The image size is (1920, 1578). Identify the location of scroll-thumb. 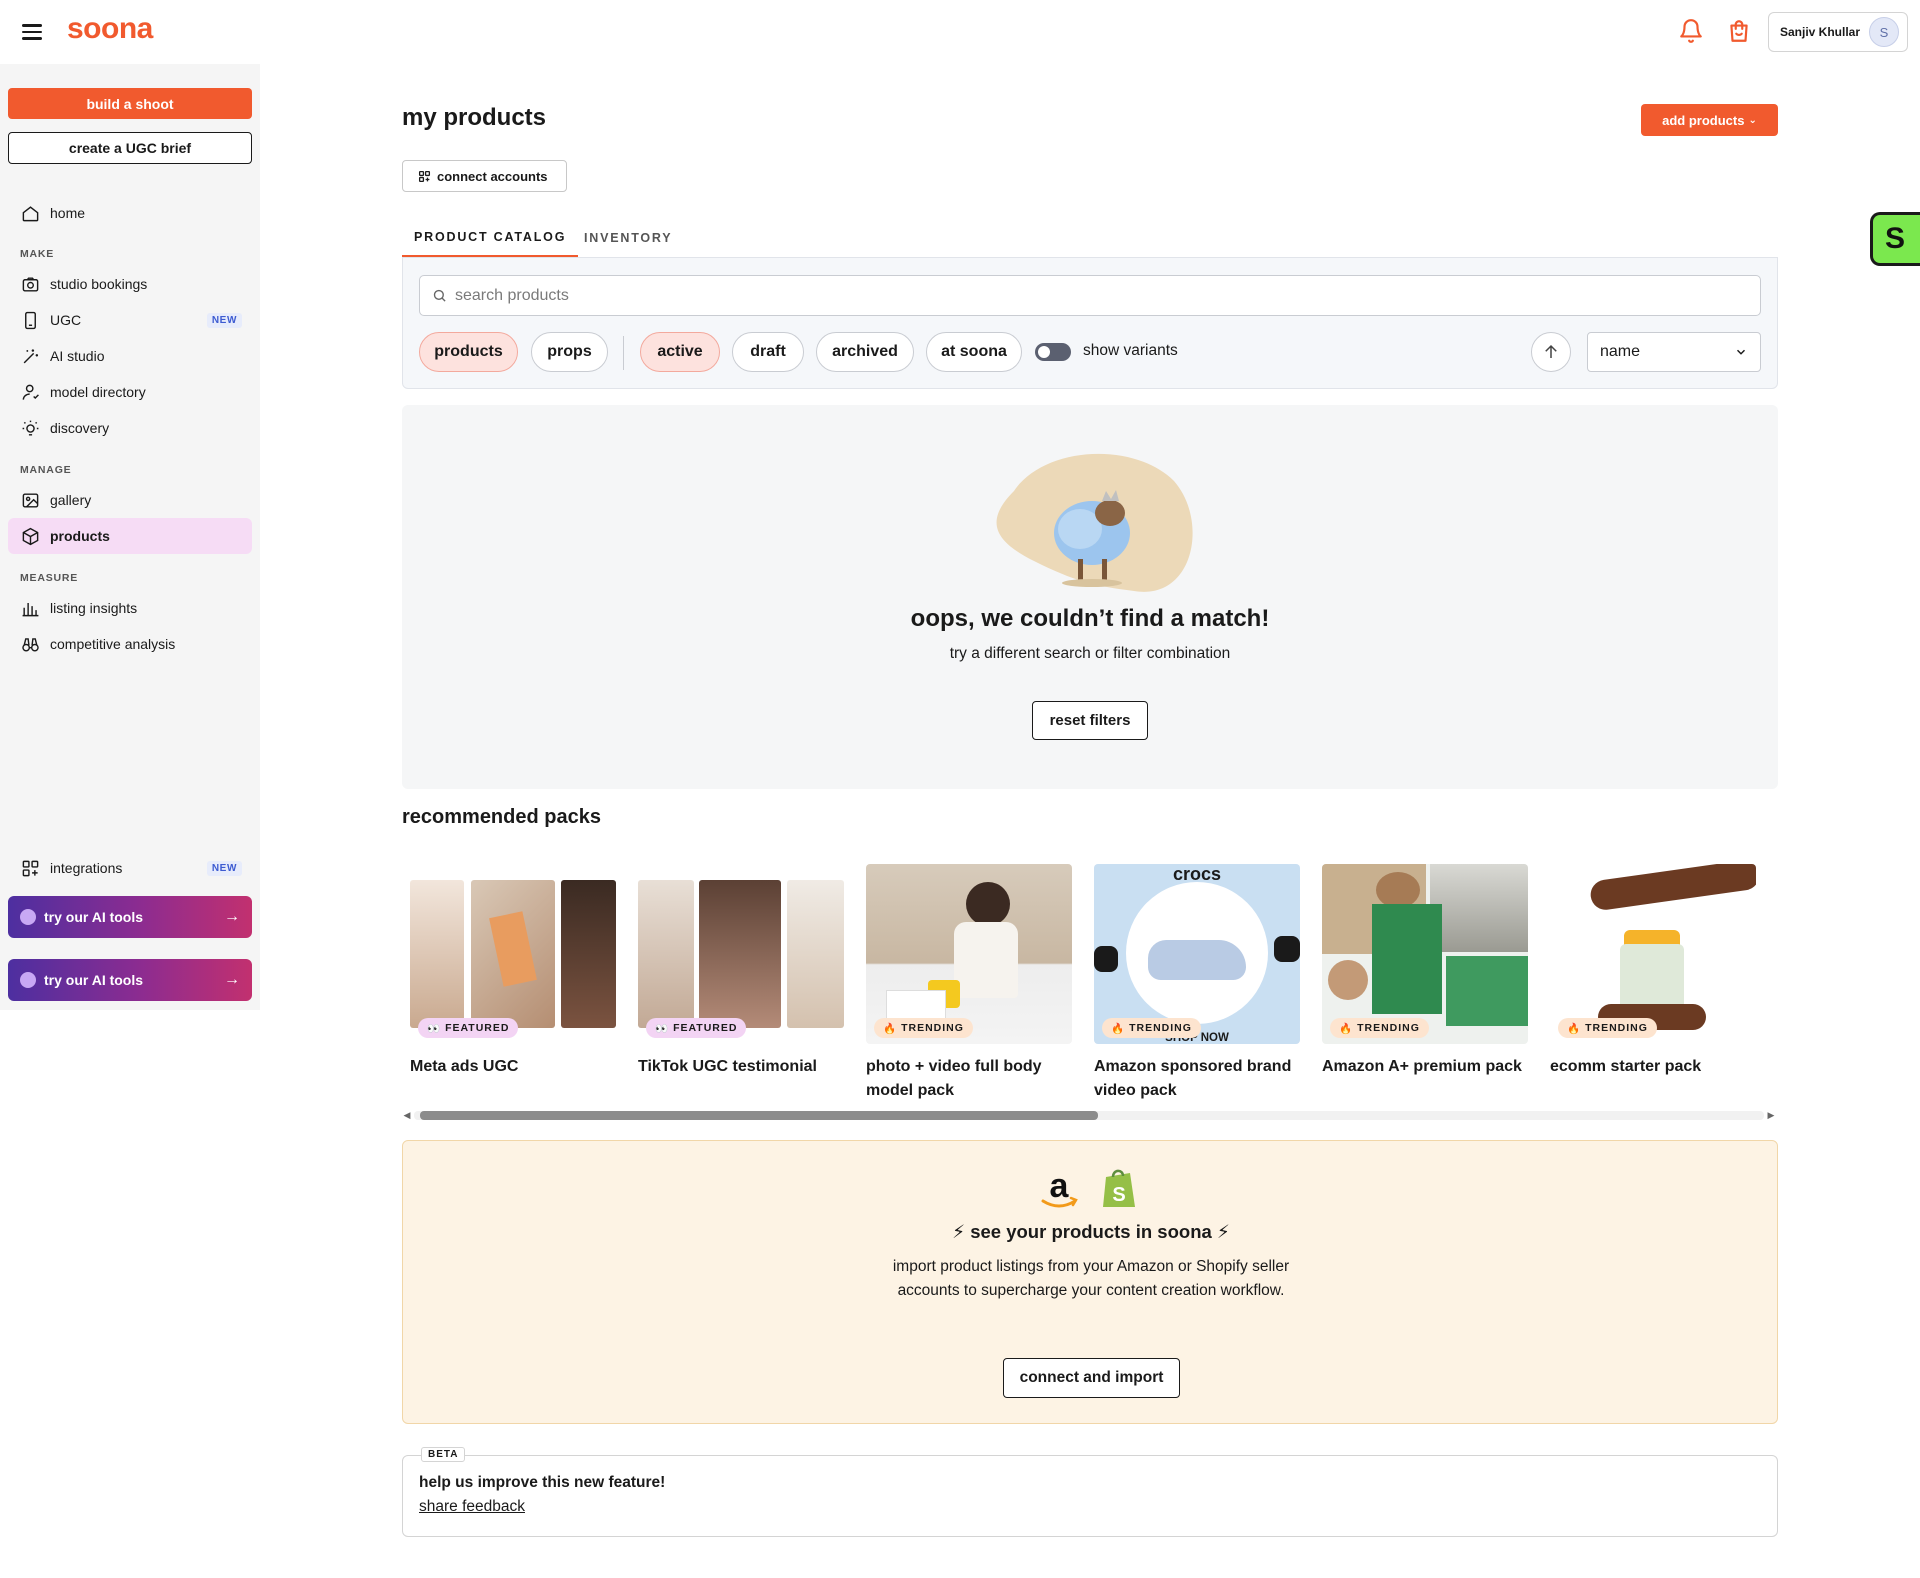
(759, 1115).